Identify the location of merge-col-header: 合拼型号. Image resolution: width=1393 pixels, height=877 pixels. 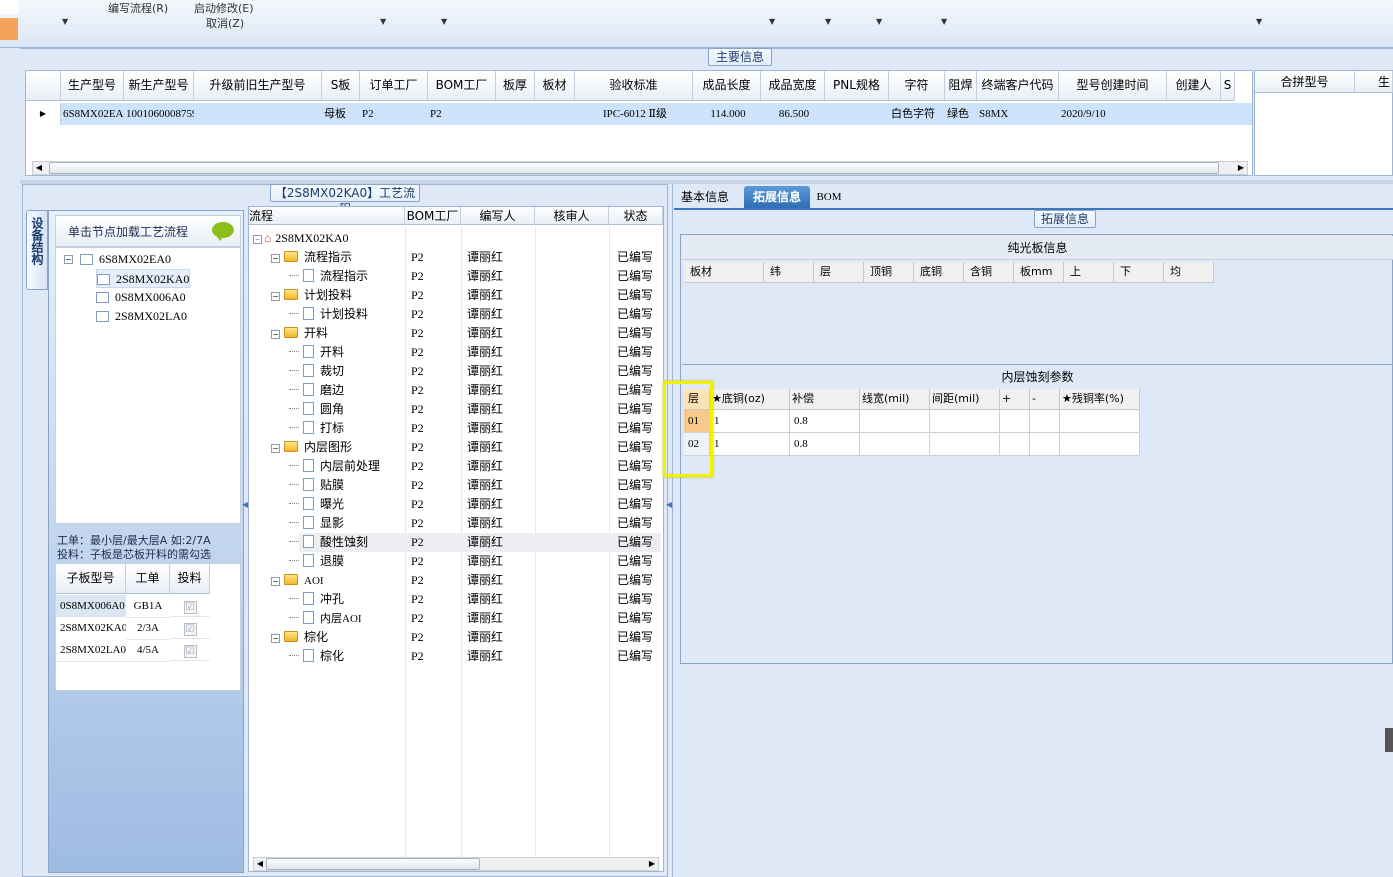
(1305, 82).